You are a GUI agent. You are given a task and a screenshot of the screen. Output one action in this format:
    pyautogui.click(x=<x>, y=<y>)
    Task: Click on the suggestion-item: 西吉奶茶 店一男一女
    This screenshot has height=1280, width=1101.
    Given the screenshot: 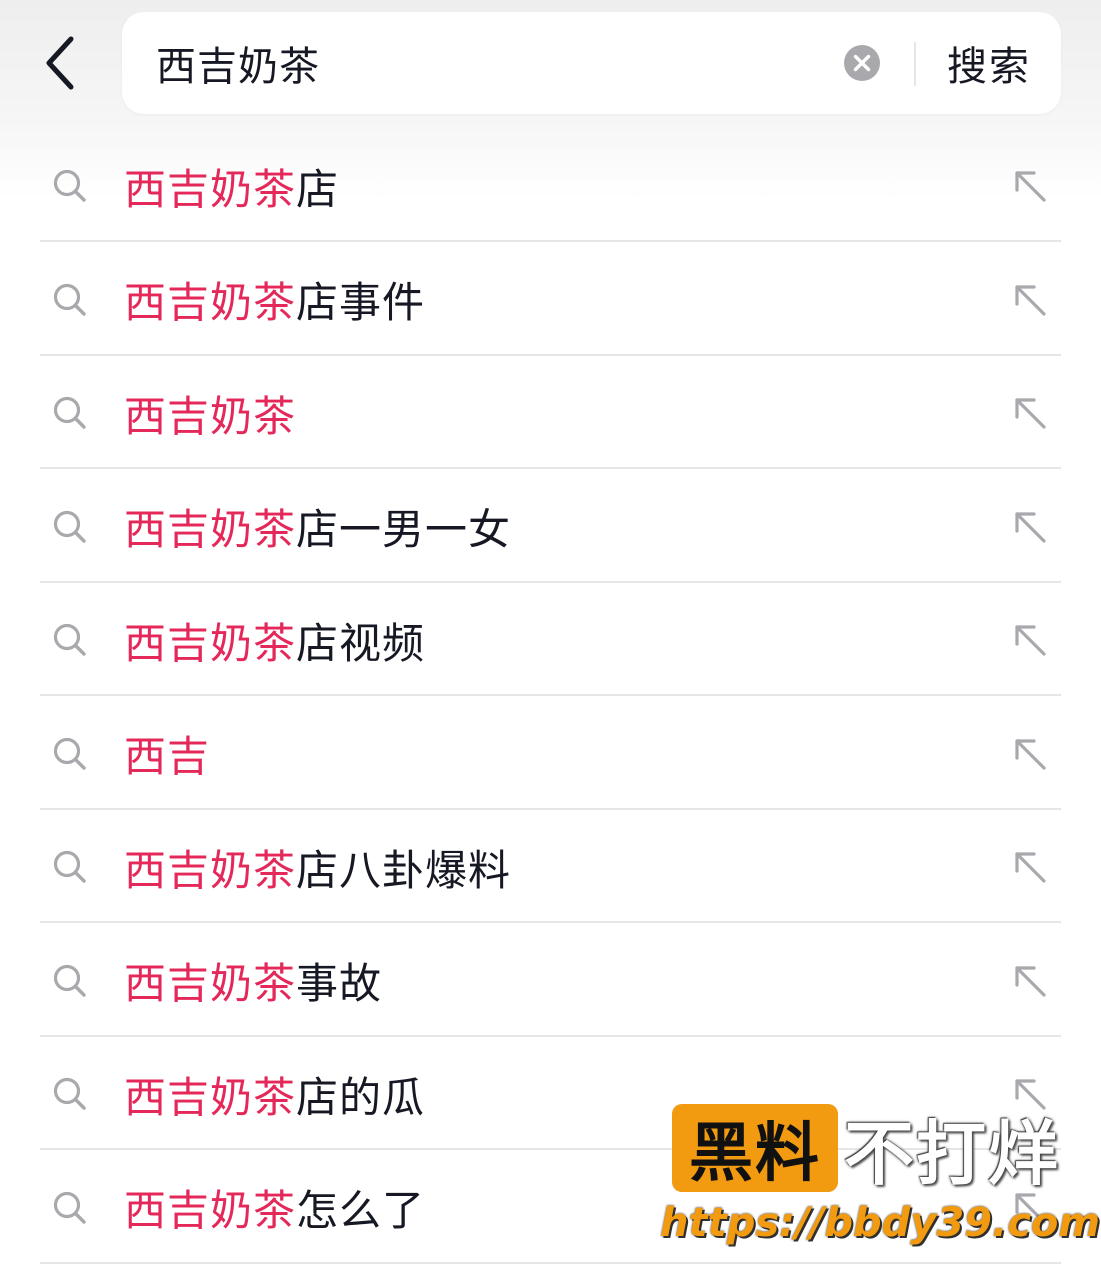 What is the action you would take?
    pyautogui.click(x=550, y=527)
    